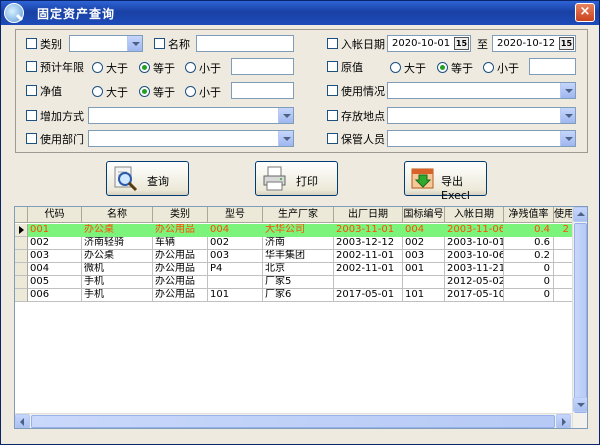 This screenshot has height=445, width=600. What do you see at coordinates (31, 43) in the screenshot?
I see `category-checkbox` at bounding box center [31, 43].